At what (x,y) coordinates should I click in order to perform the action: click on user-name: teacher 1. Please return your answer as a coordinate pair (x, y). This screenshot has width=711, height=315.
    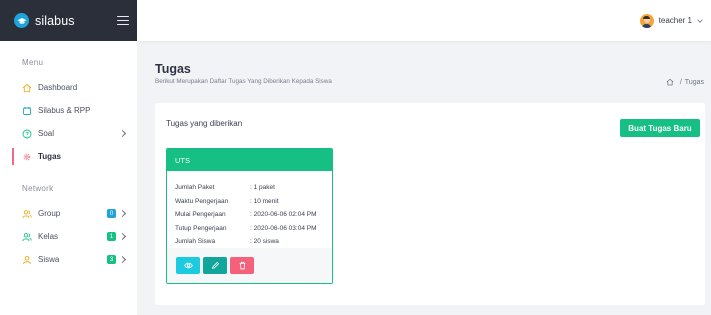
    Looking at the image, I should click on (675, 20).